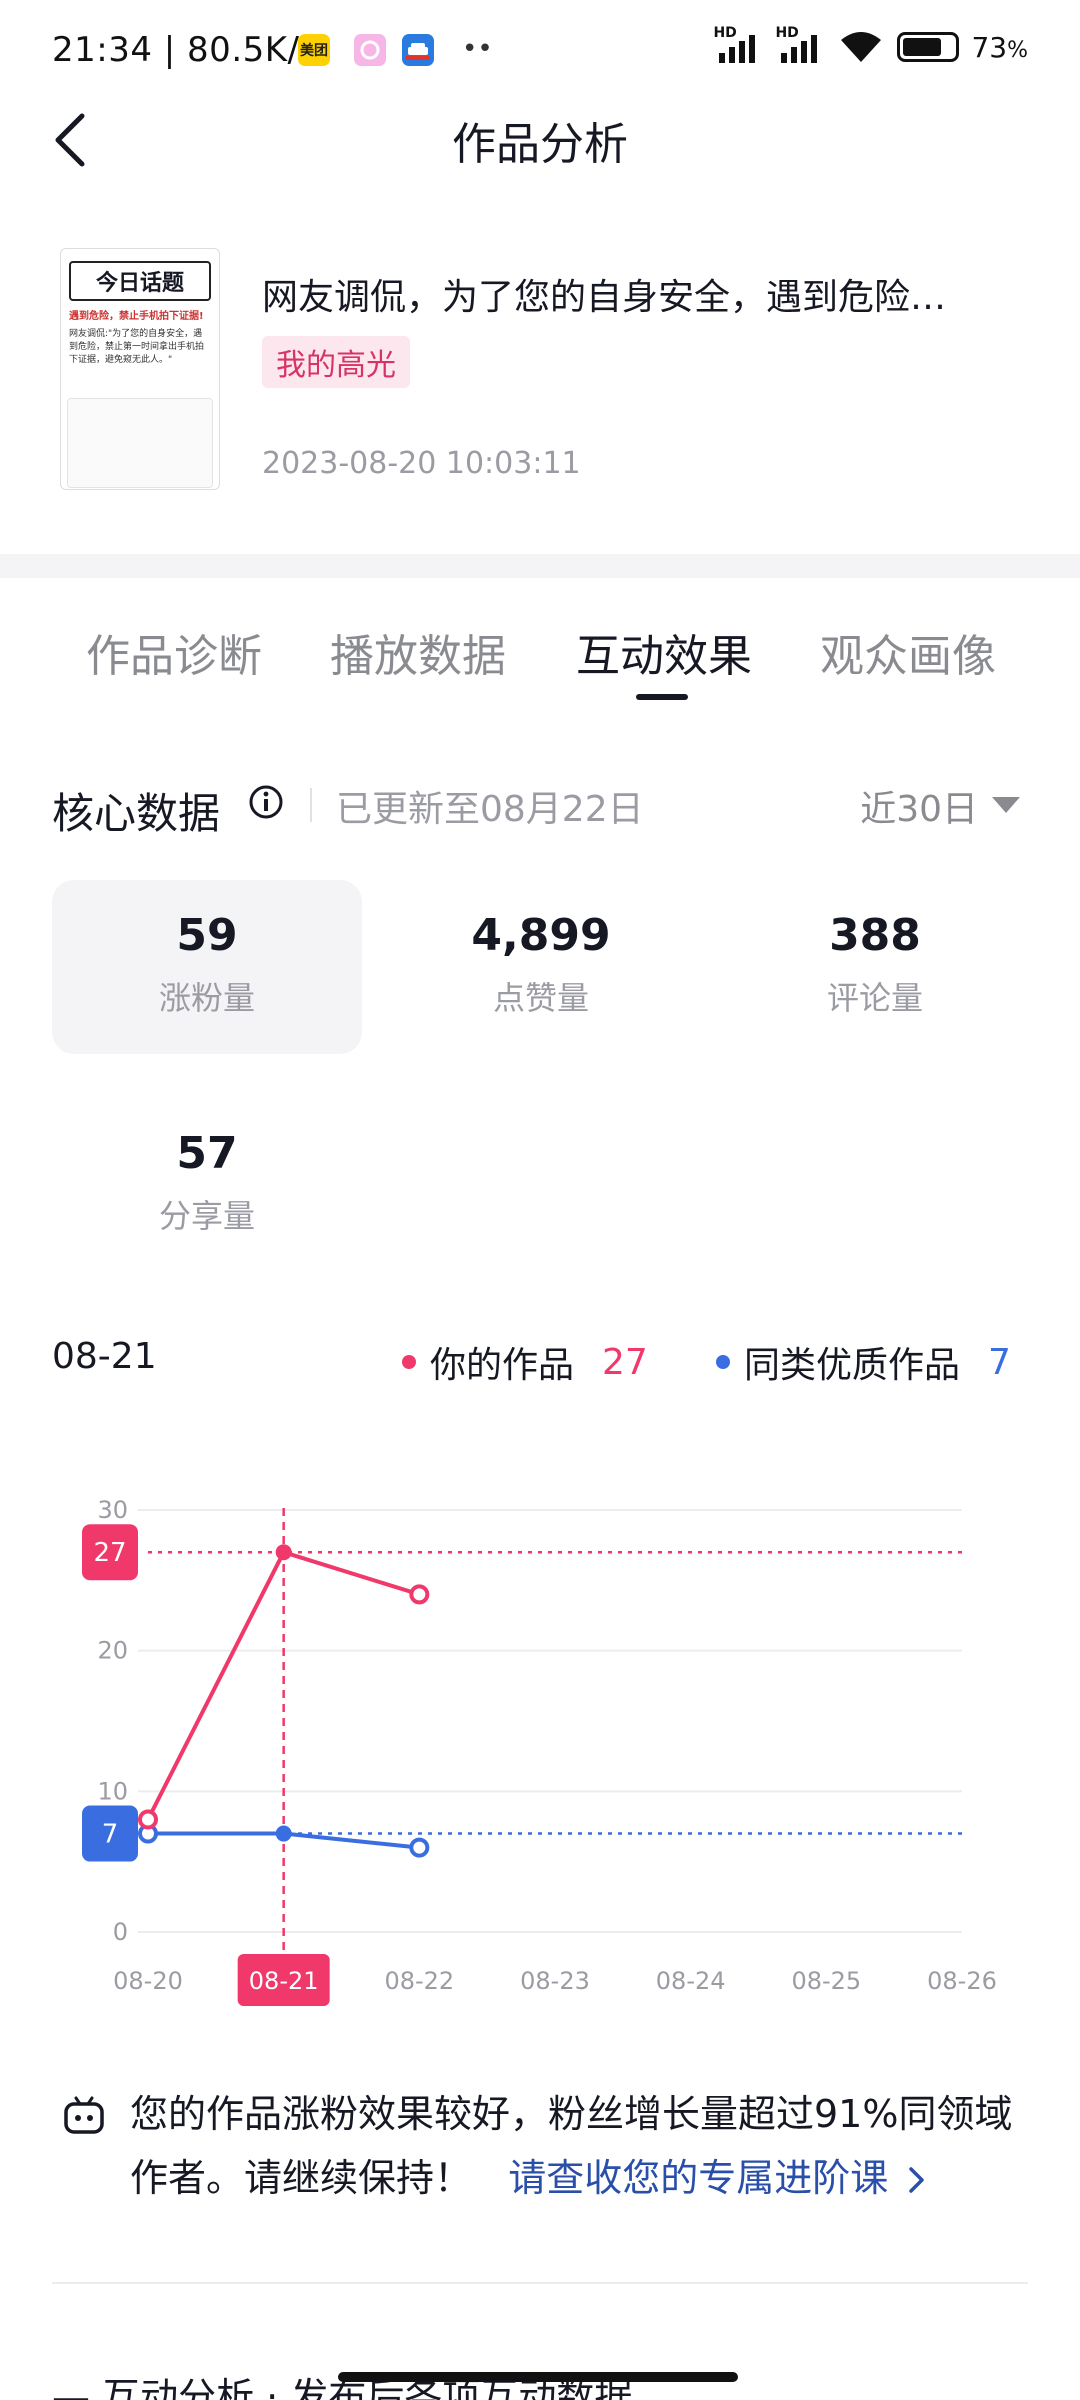  What do you see at coordinates (664, 652) in the screenshot?
I see `tab-interaction: 互动效果` at bounding box center [664, 652].